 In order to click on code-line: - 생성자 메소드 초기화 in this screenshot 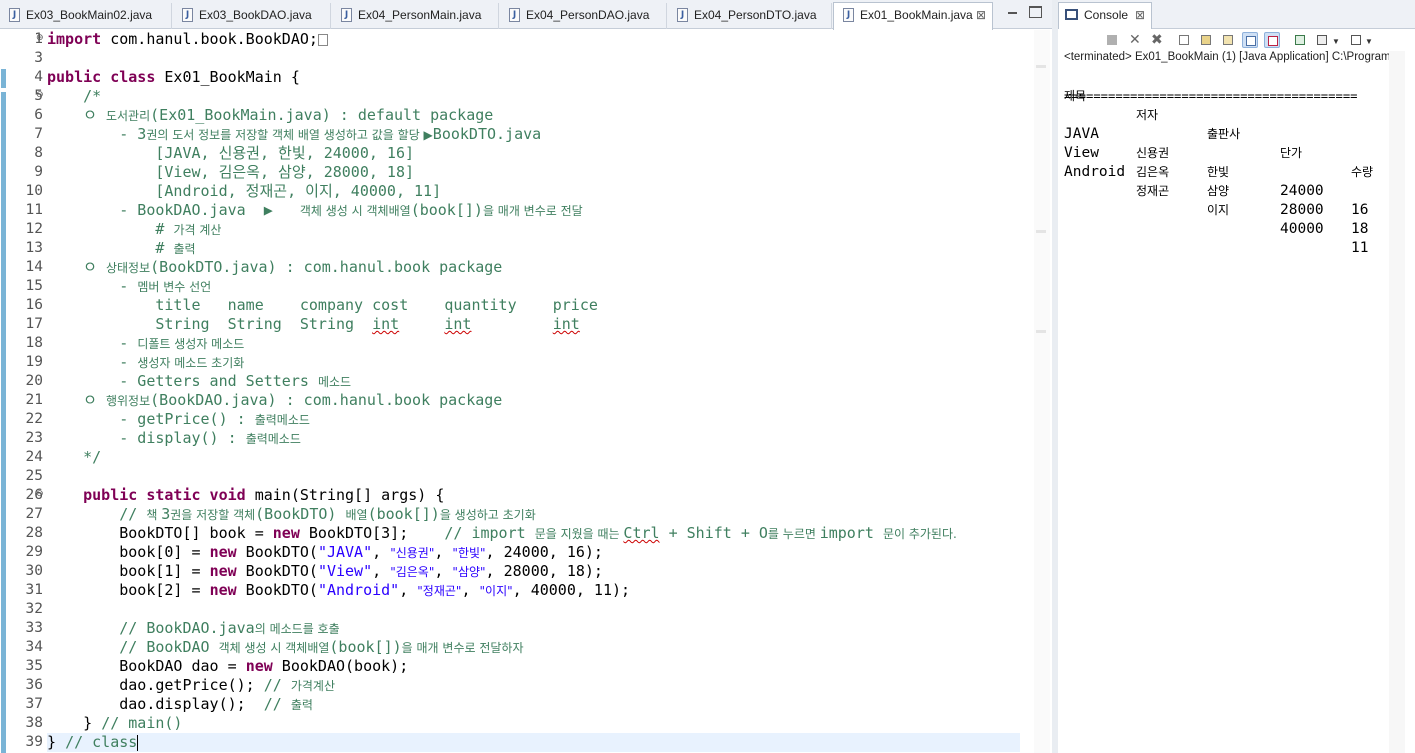, I will do `click(146, 362)`.